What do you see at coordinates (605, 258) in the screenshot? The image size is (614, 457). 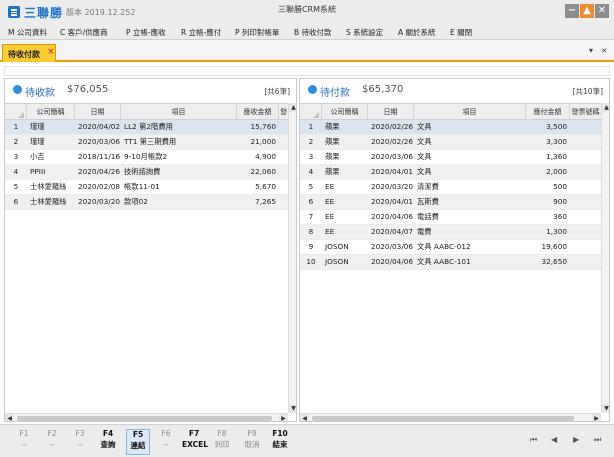 I see `payable-vertical-scrollbar: ▲ ▼` at bounding box center [605, 258].